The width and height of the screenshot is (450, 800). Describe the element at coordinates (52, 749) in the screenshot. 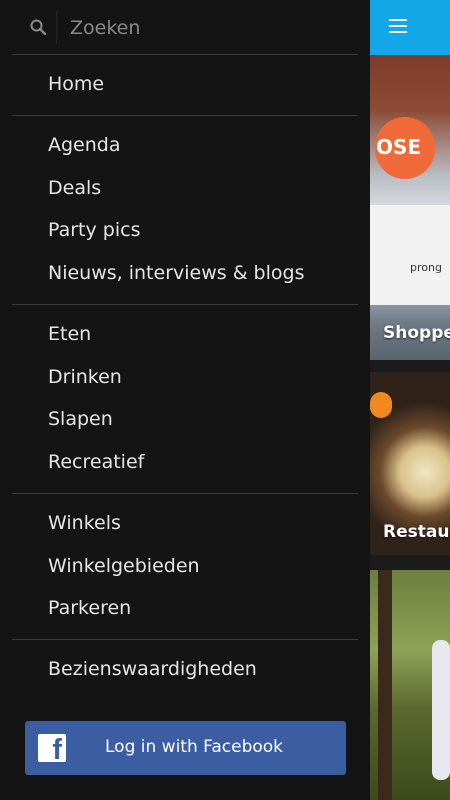

I see `facebook-icon: f` at that location.